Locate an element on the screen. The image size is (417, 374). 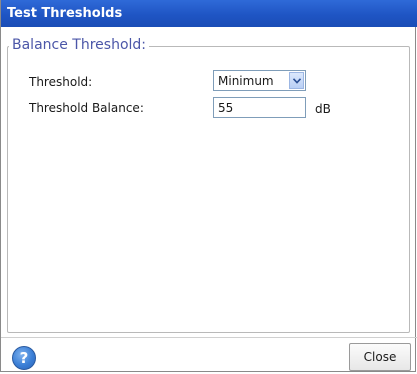
threshold-select: Minimum is located at coordinates (259, 80).